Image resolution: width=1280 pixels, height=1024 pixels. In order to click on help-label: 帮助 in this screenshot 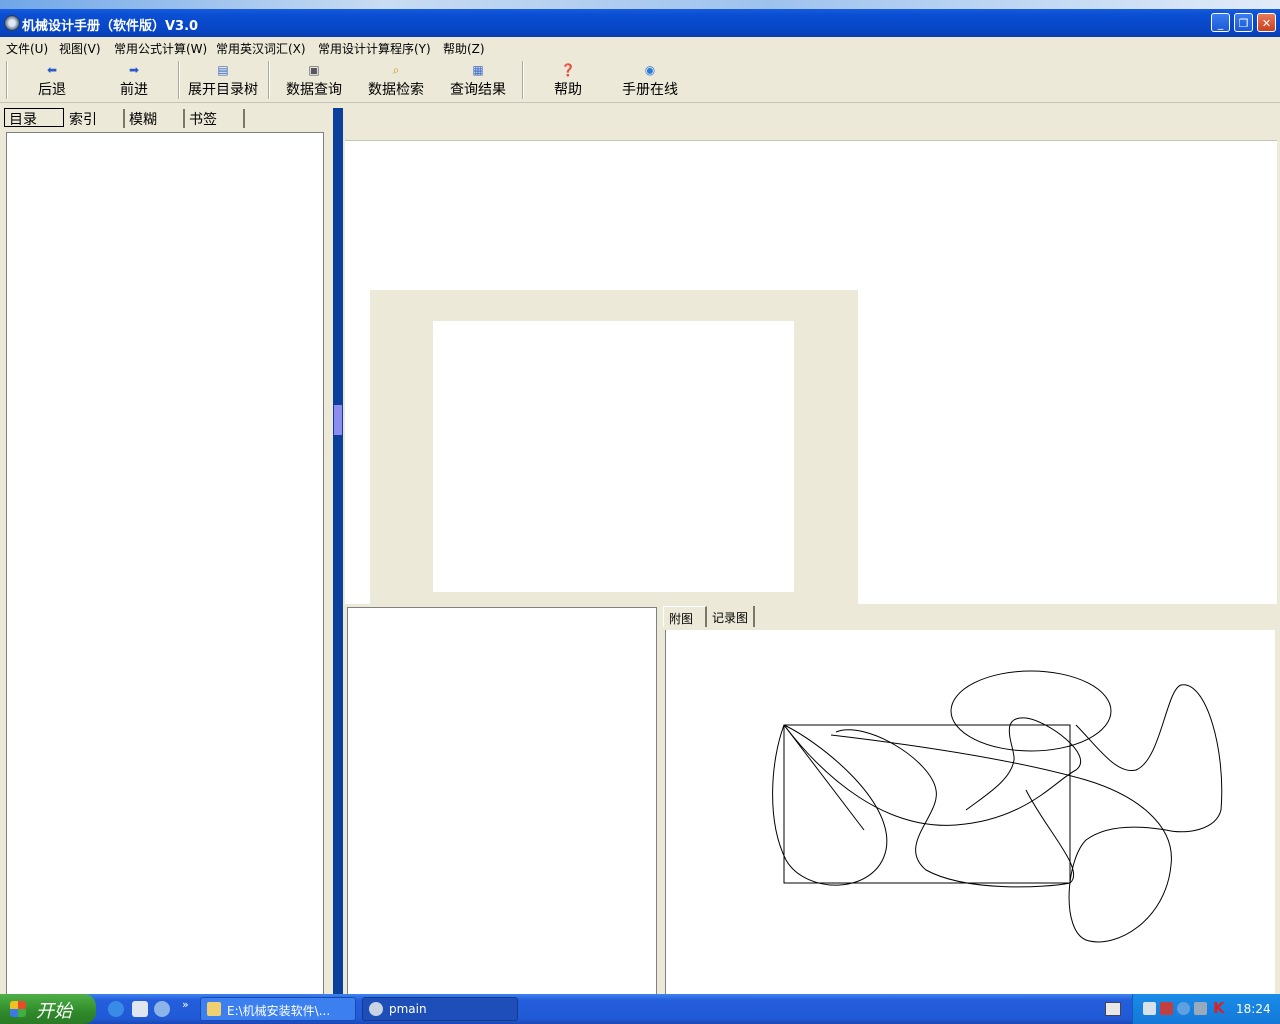, I will do `click(568, 90)`.